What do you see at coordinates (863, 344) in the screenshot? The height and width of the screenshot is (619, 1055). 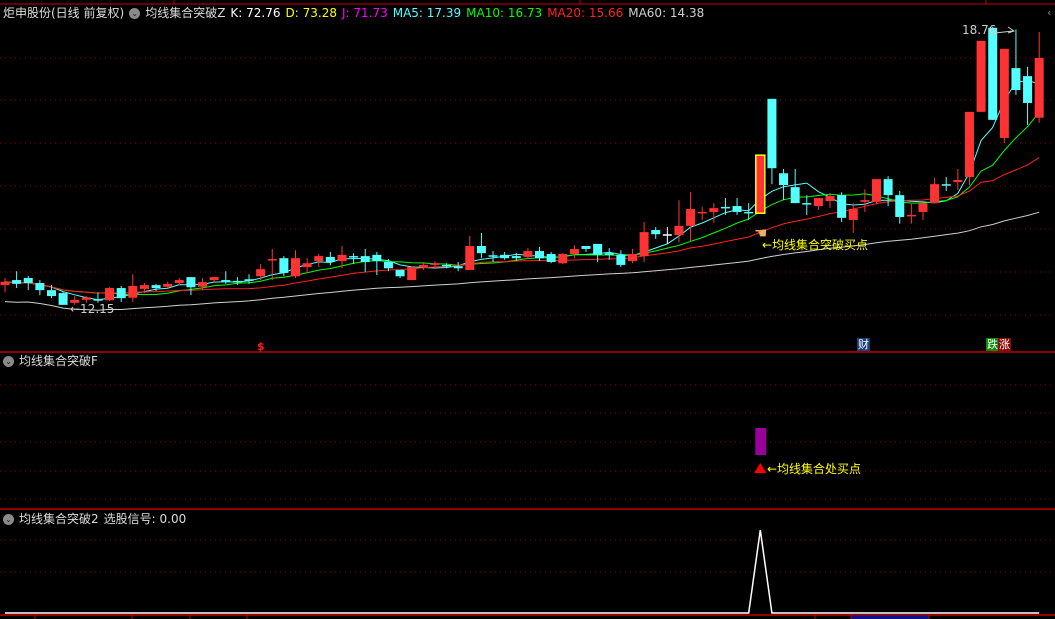 I see `finance-tag: 财` at bounding box center [863, 344].